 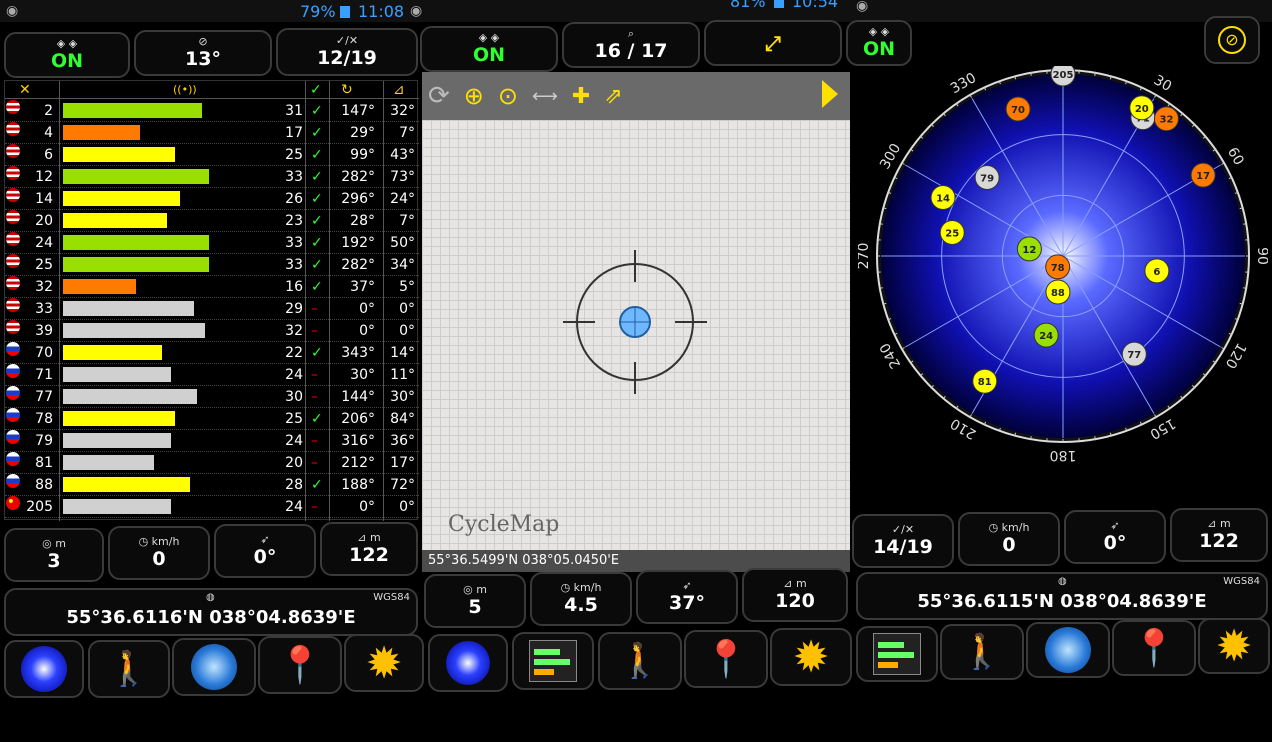 I want to click on radar-icon, so click(x=468, y=663).